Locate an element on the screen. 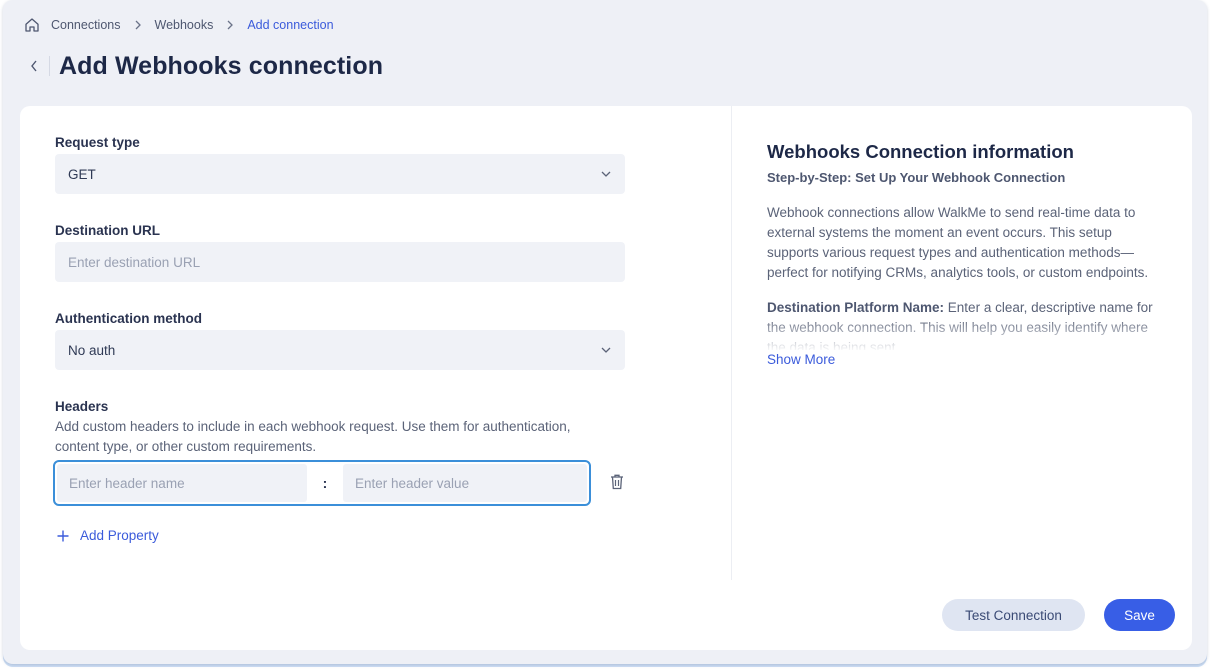 This screenshot has height=670, width=1210. page-title: Add Webhooks connection is located at coordinates (221, 65).